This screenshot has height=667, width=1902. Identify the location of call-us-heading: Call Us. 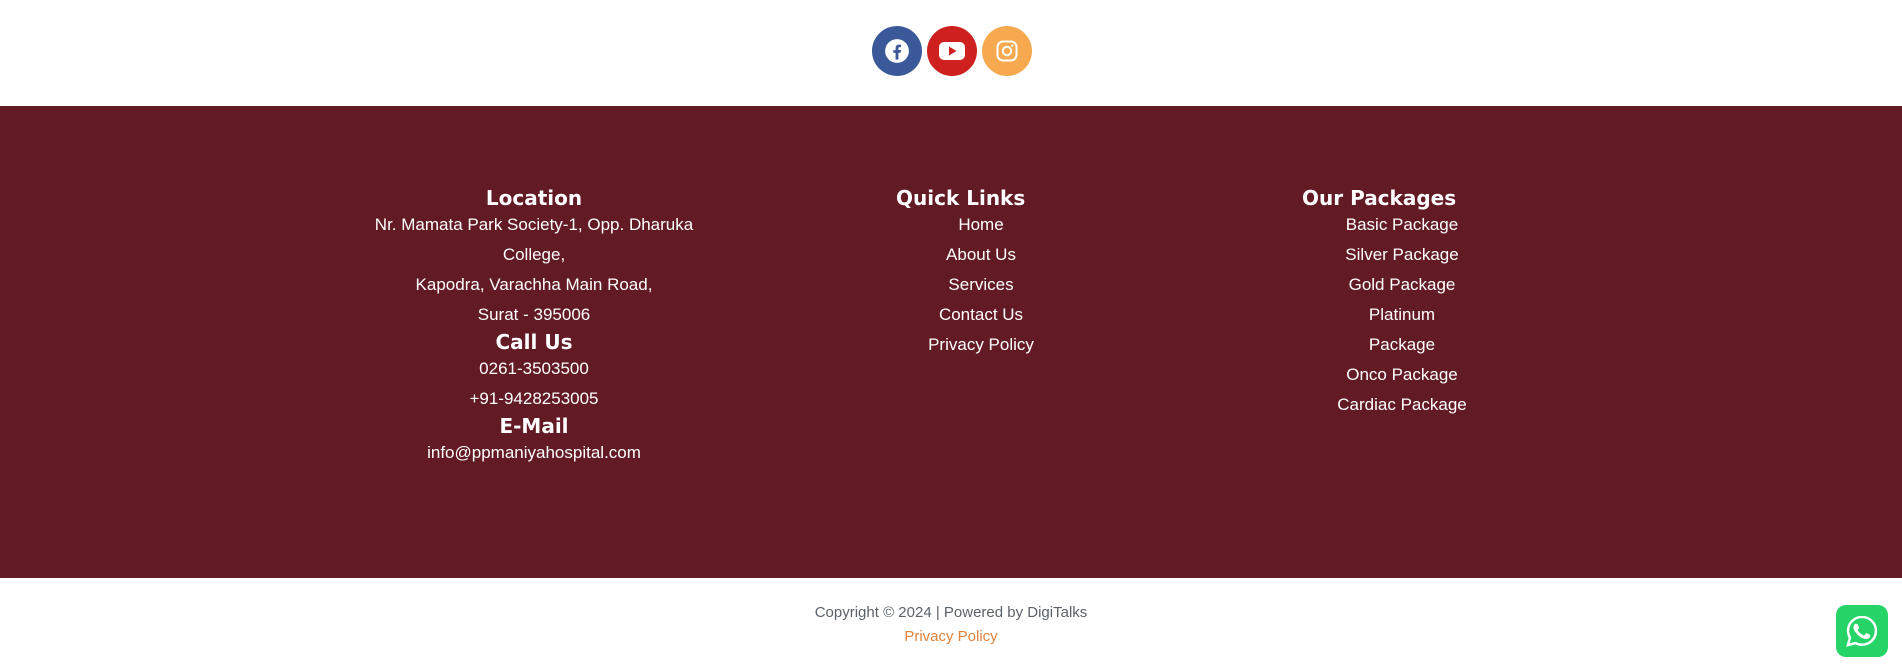
(534, 342).